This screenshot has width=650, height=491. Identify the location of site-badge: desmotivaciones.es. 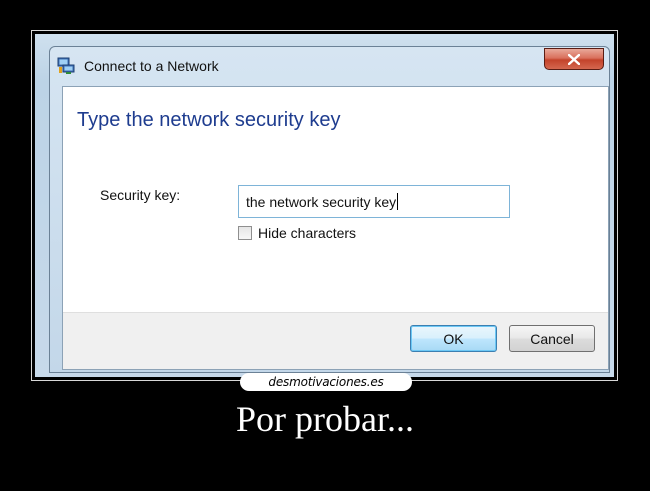
(326, 382).